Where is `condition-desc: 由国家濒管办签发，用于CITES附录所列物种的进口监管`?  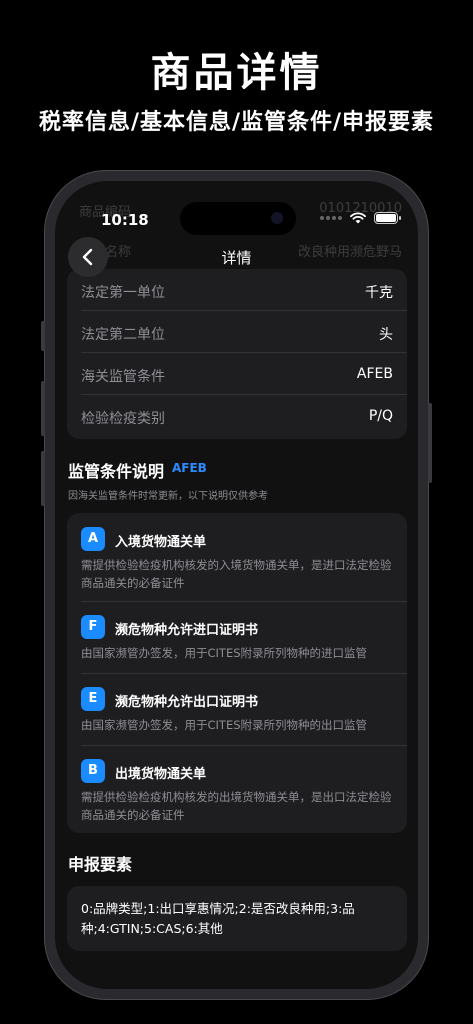 condition-desc: 由国家濒管办签发，用于CITES附录所列物种的进口监管 is located at coordinates (224, 653).